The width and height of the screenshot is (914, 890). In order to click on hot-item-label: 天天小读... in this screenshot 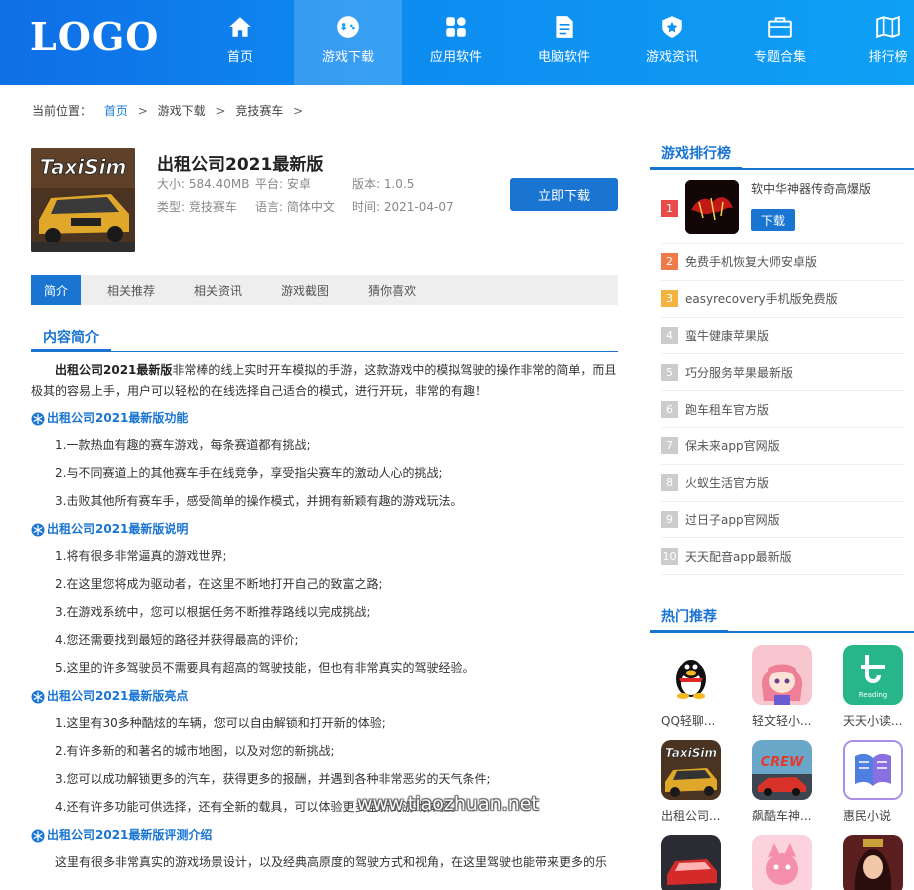, I will do `click(878, 720)`.